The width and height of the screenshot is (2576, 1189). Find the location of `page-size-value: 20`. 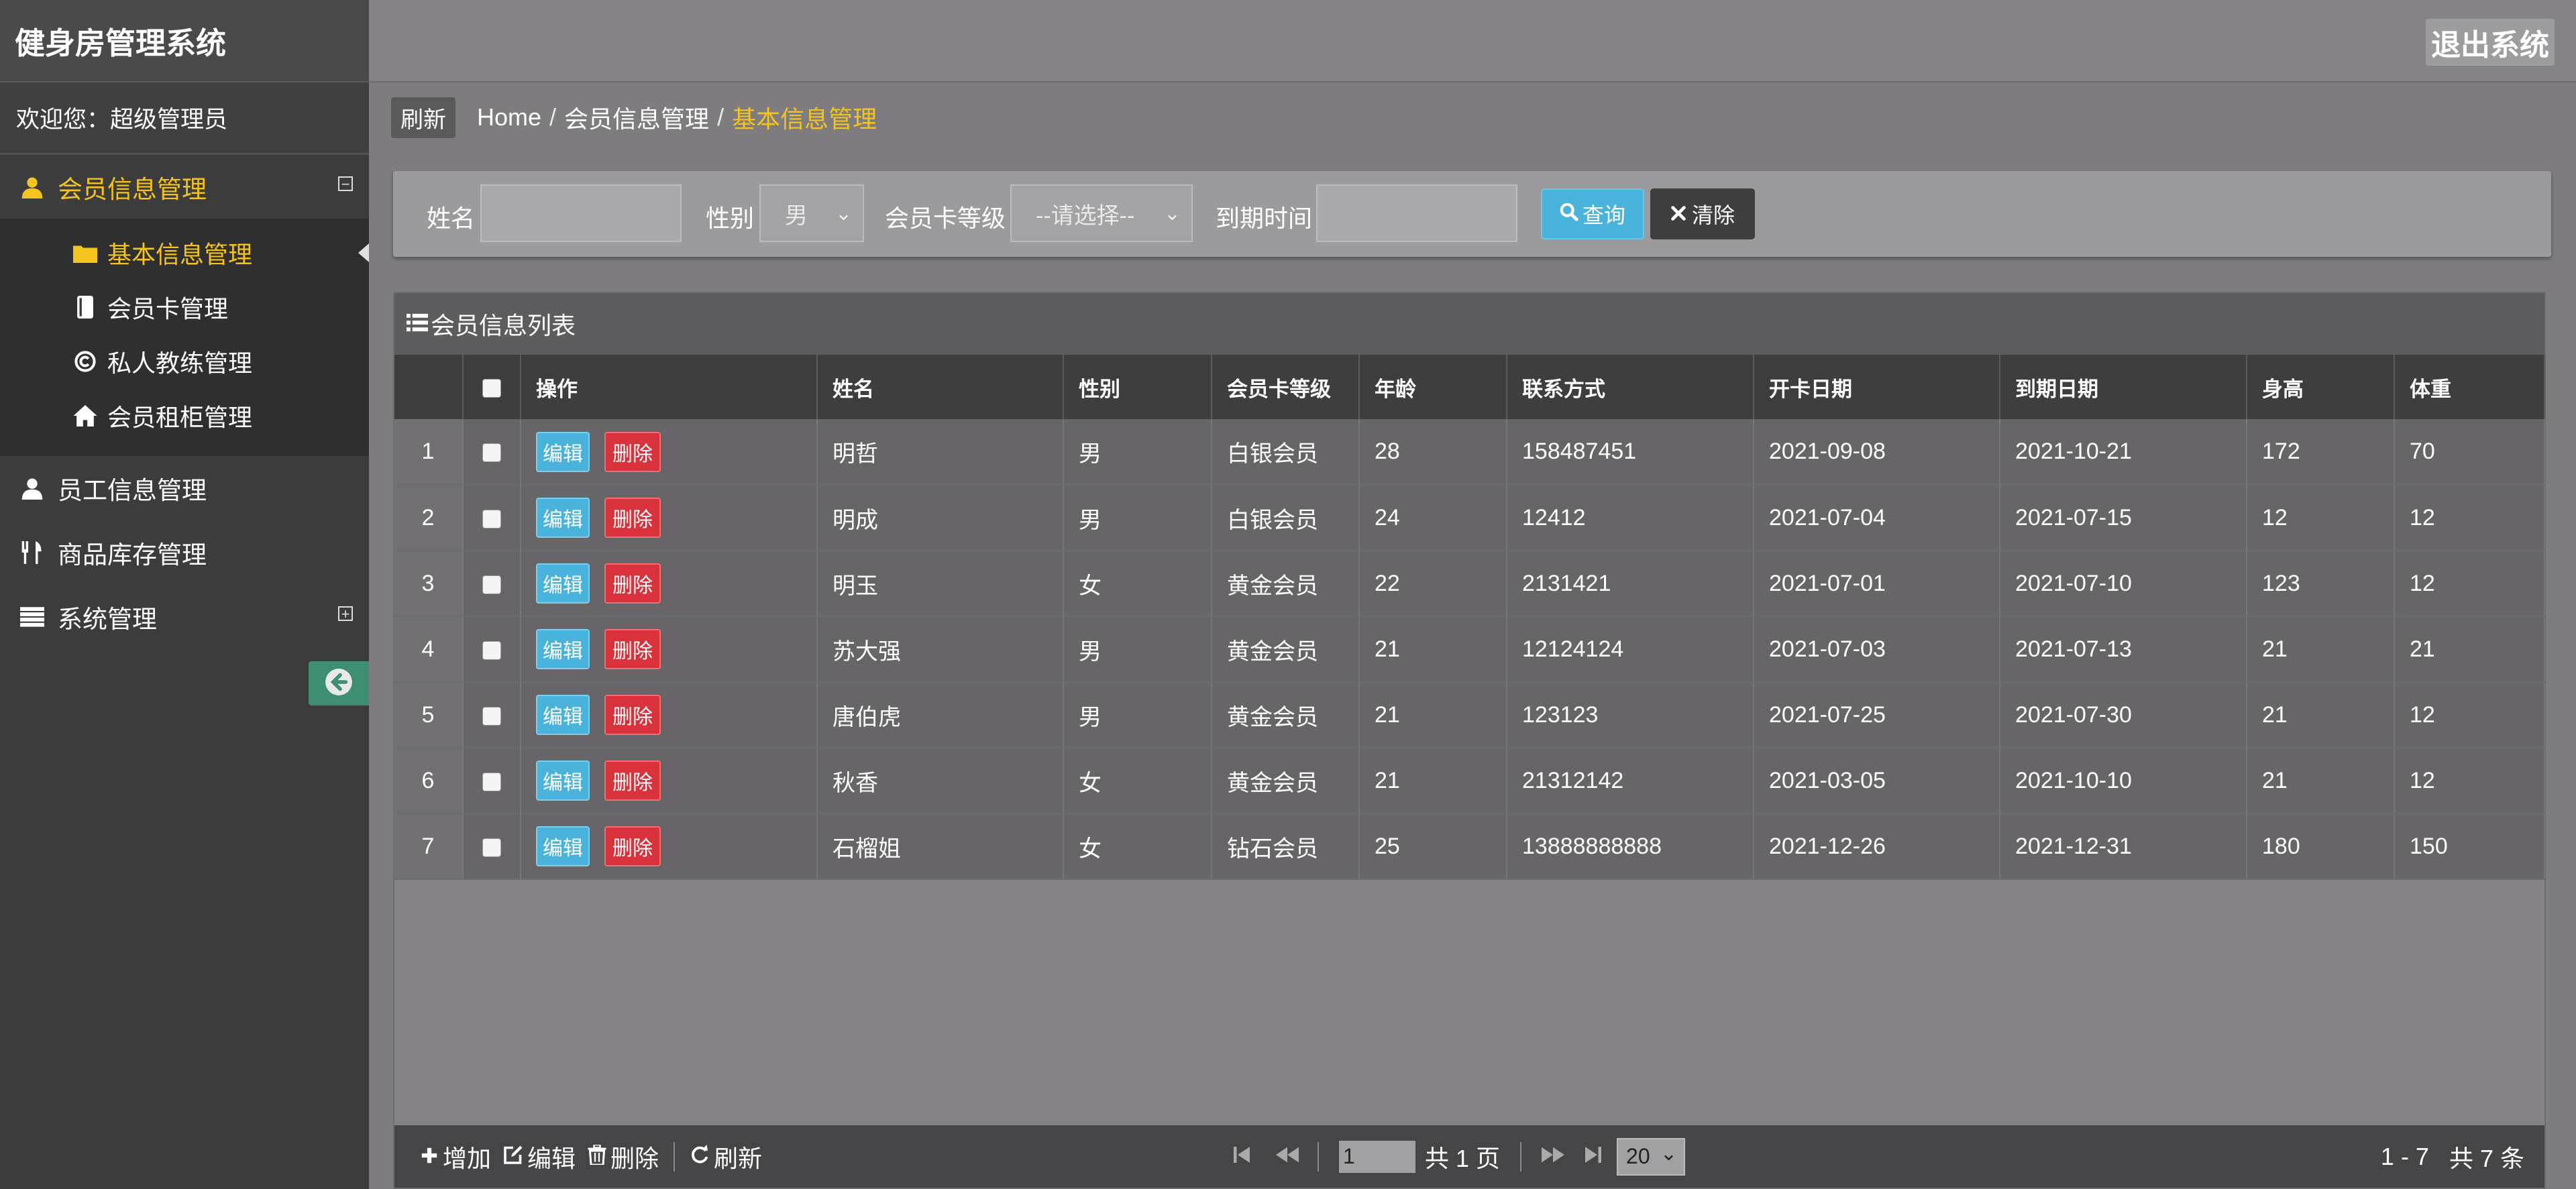

page-size-value: 20 is located at coordinates (1638, 1156).